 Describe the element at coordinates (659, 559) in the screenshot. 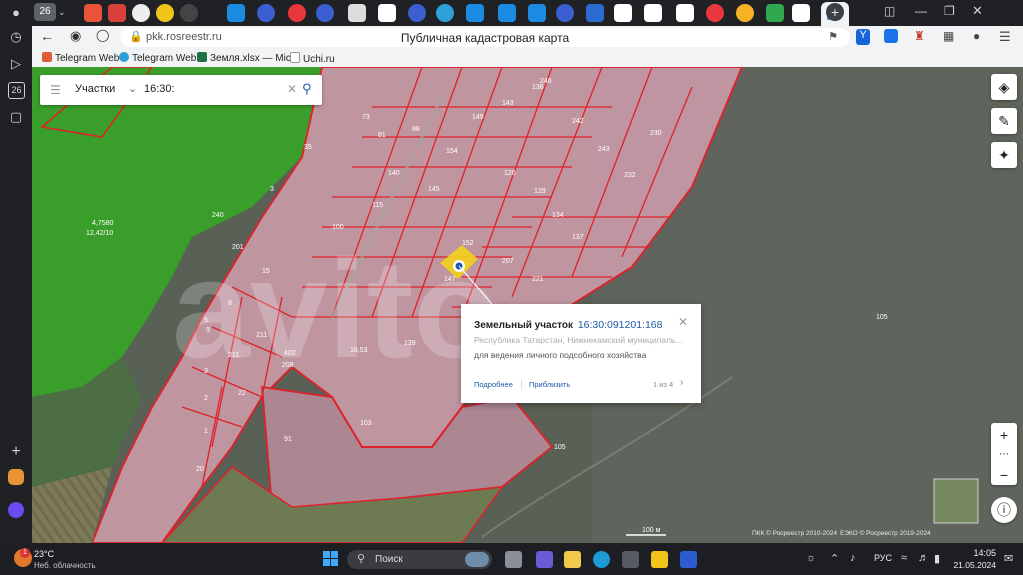

I see `yandex-browser-taskbar-icon` at that location.